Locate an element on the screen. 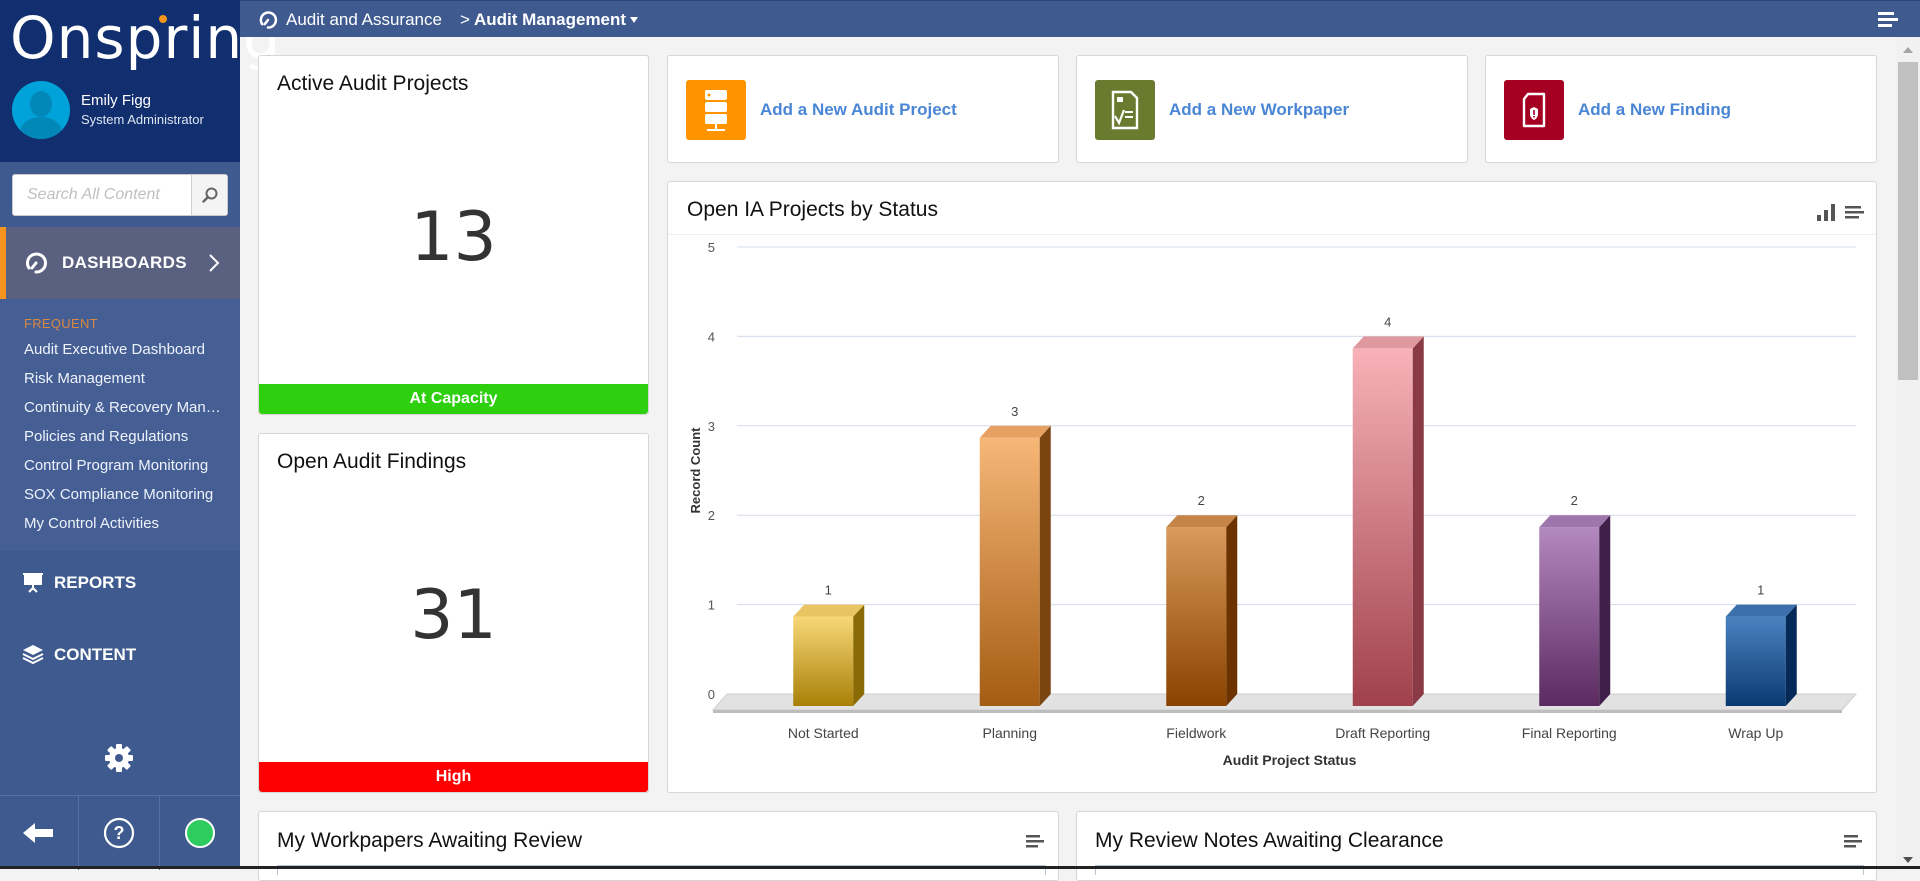  sidebar-footer: ? is located at coordinates (120, 832).